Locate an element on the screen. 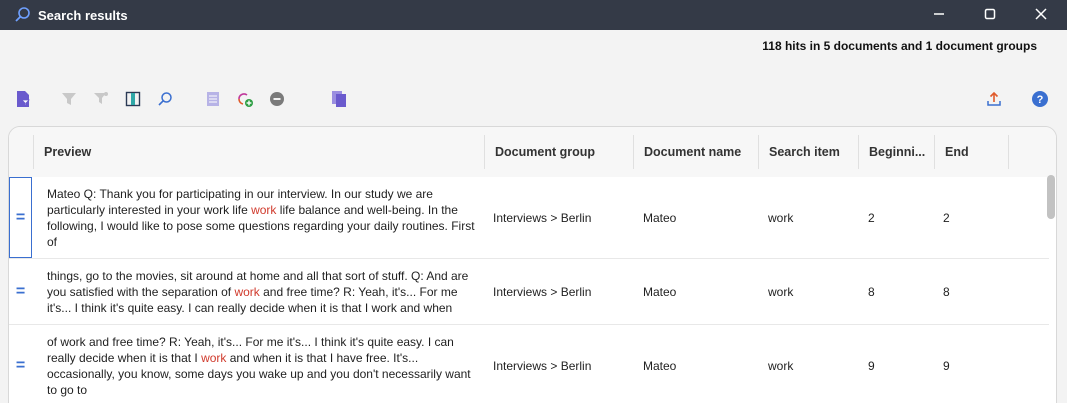  minimize-icon is located at coordinates (939, 15).